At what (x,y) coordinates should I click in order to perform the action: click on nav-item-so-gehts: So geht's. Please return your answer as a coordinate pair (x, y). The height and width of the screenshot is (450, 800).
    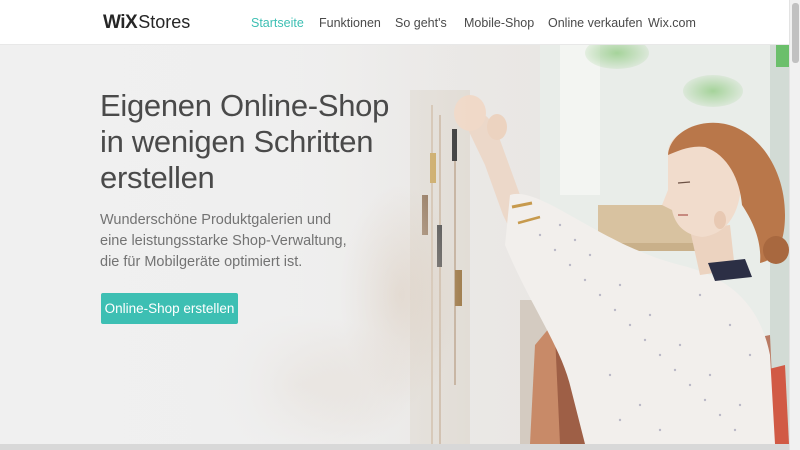
    Looking at the image, I should click on (421, 23).